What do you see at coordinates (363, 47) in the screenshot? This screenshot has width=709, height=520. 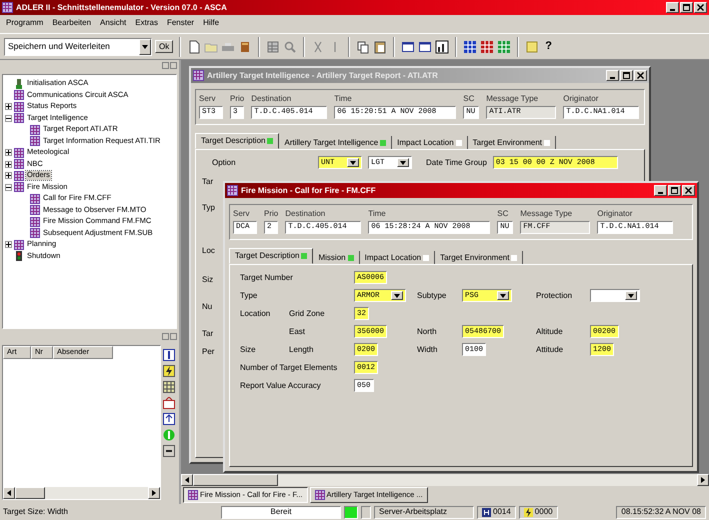 I see `copy-icon` at bounding box center [363, 47].